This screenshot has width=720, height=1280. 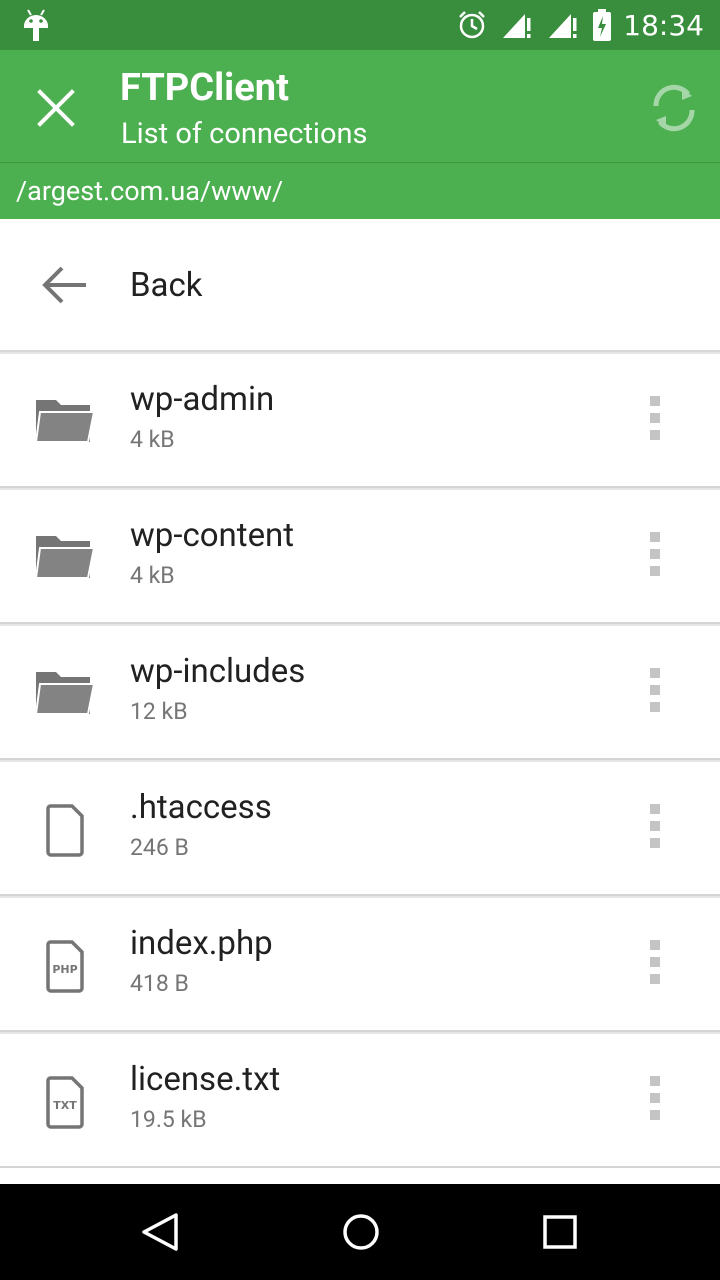 I want to click on app-bar: FTPClient List of connections, so click(x=360, y=106).